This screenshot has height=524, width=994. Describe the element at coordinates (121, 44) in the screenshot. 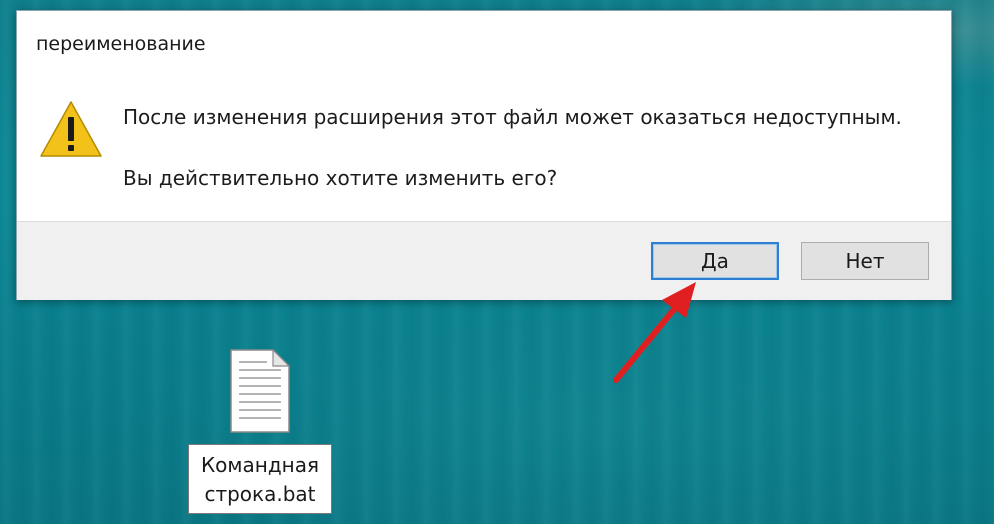

I see `dialog-title: переименование` at that location.